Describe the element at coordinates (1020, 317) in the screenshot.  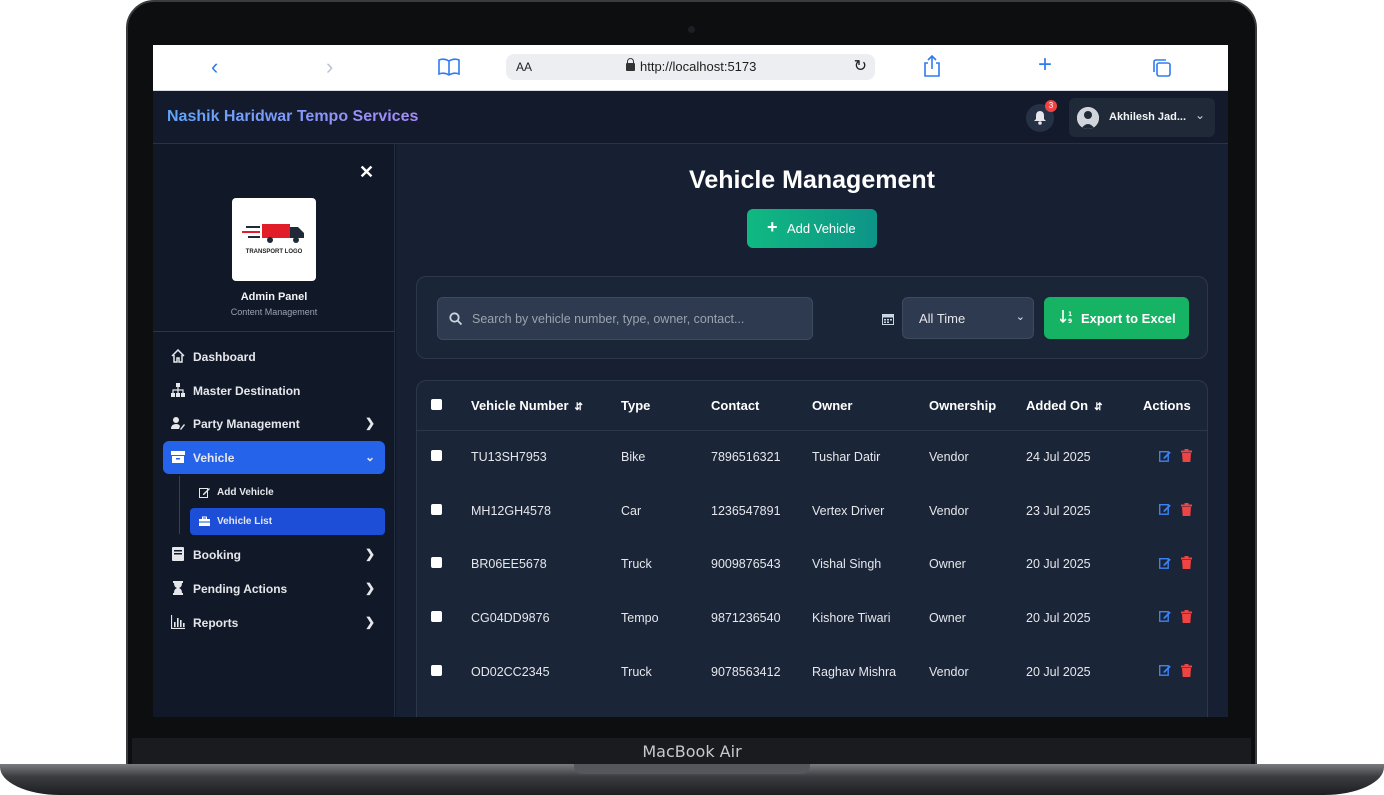
I see `chevron-down-icon: ⌄` at that location.